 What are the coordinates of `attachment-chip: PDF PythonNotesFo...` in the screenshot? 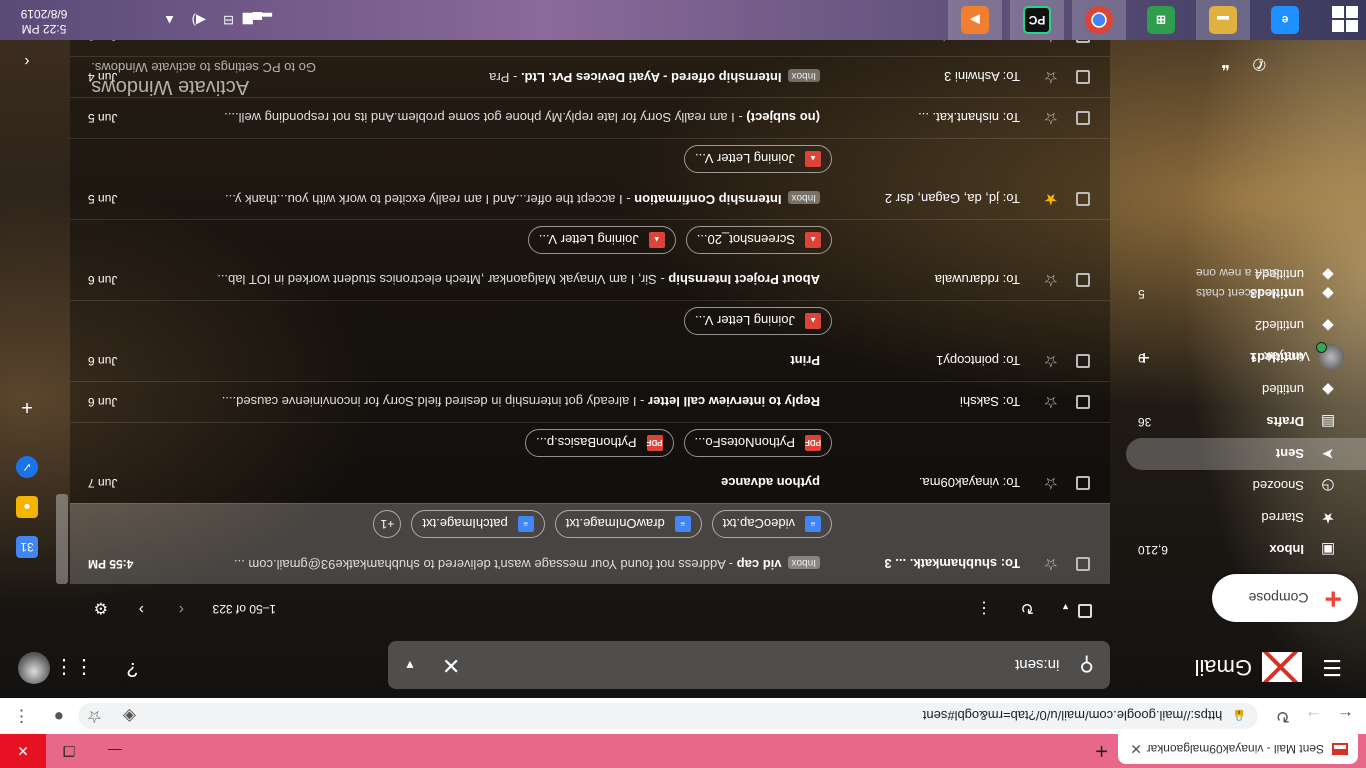 It's located at (757, 443).